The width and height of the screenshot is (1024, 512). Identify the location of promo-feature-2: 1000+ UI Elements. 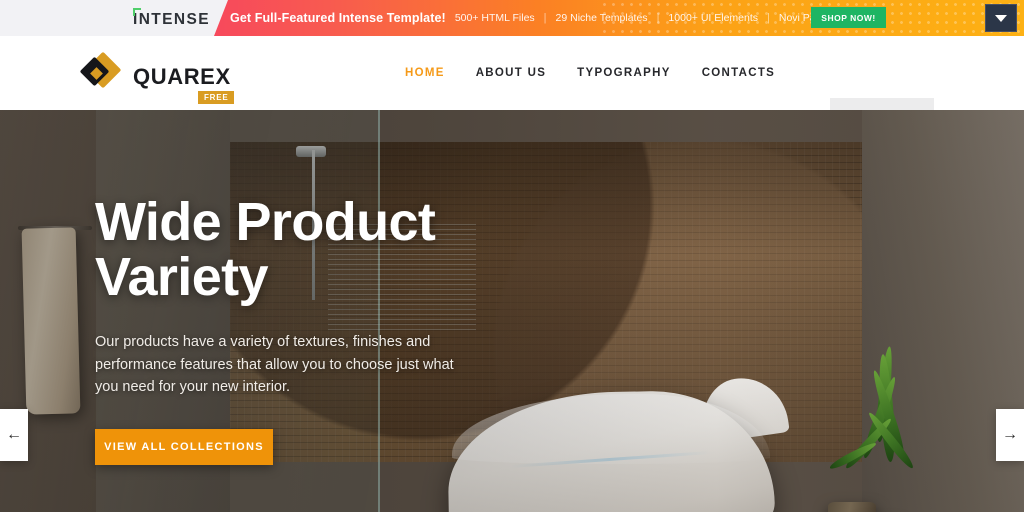
(713, 18).